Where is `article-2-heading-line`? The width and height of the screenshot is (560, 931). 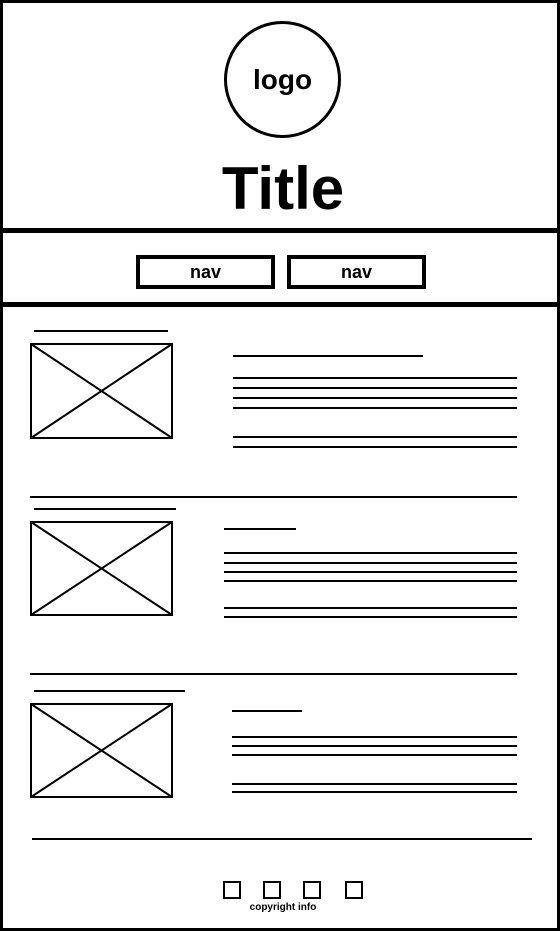
article-2-heading-line is located at coordinates (105, 509).